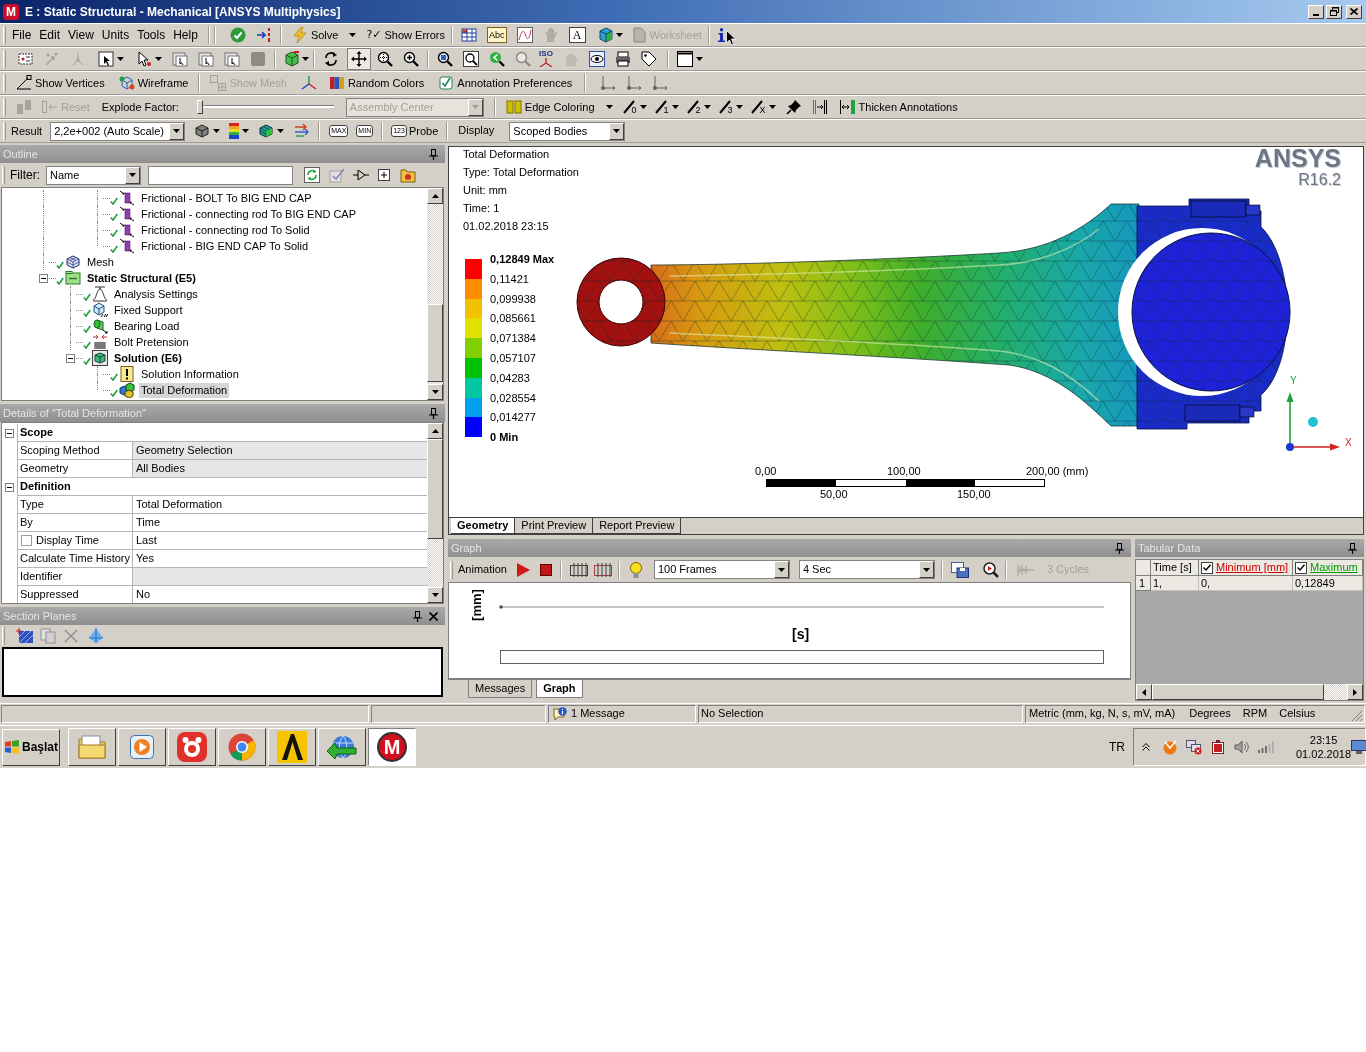 The width and height of the screenshot is (1366, 1052). I want to click on pan-button, so click(359, 59).